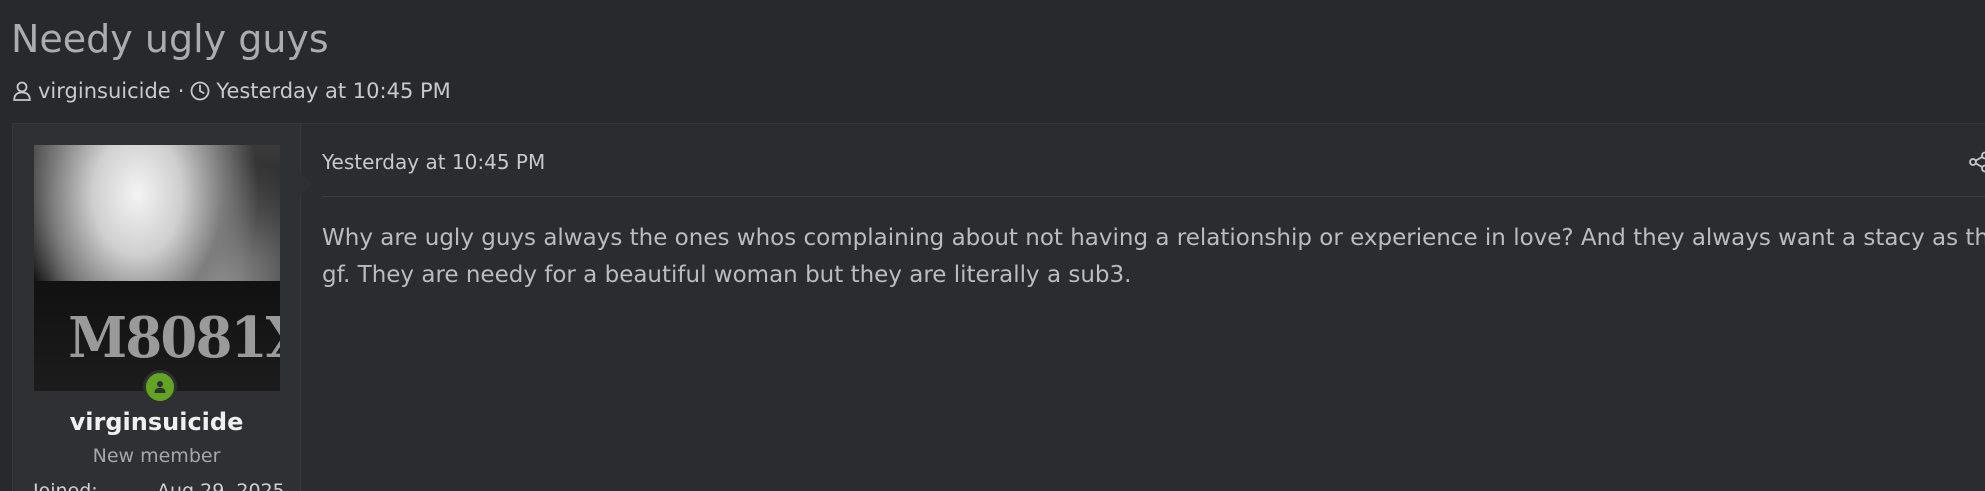 This screenshot has width=1985, height=491. What do you see at coordinates (1153, 196) in the screenshot?
I see `post-divider` at bounding box center [1153, 196].